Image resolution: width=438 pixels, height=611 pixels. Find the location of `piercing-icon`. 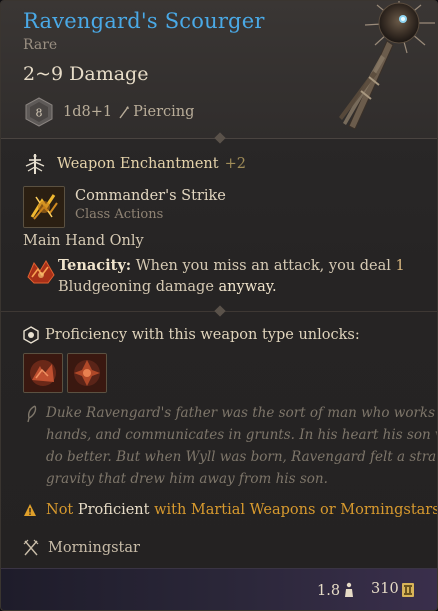

piercing-icon is located at coordinates (124, 112).